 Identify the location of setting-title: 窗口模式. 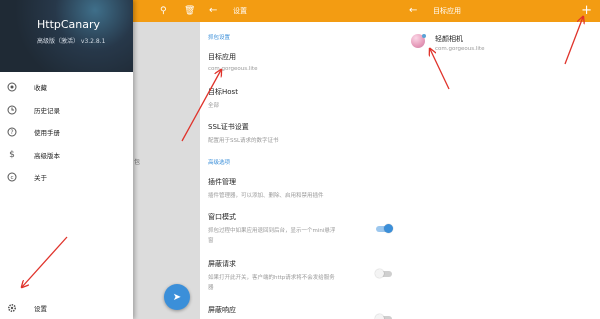
(222, 217).